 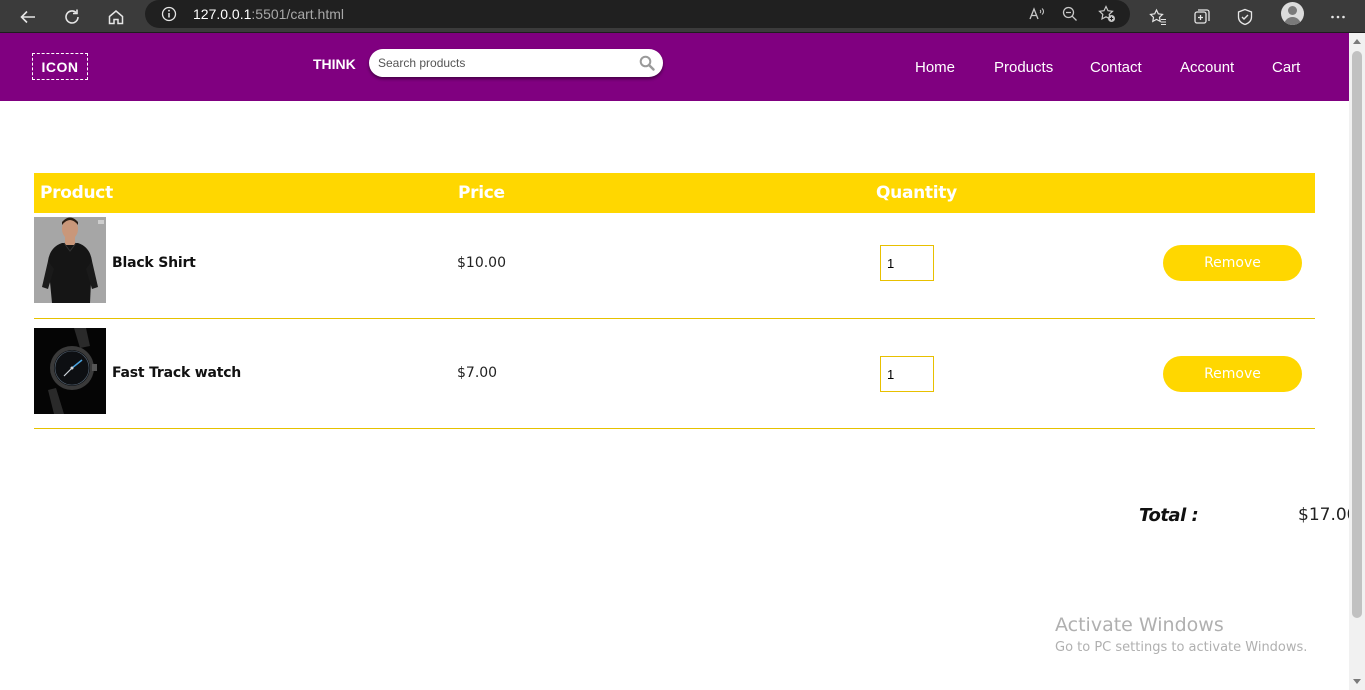 I want to click on scrollbar-thumb, so click(x=1357, y=334).